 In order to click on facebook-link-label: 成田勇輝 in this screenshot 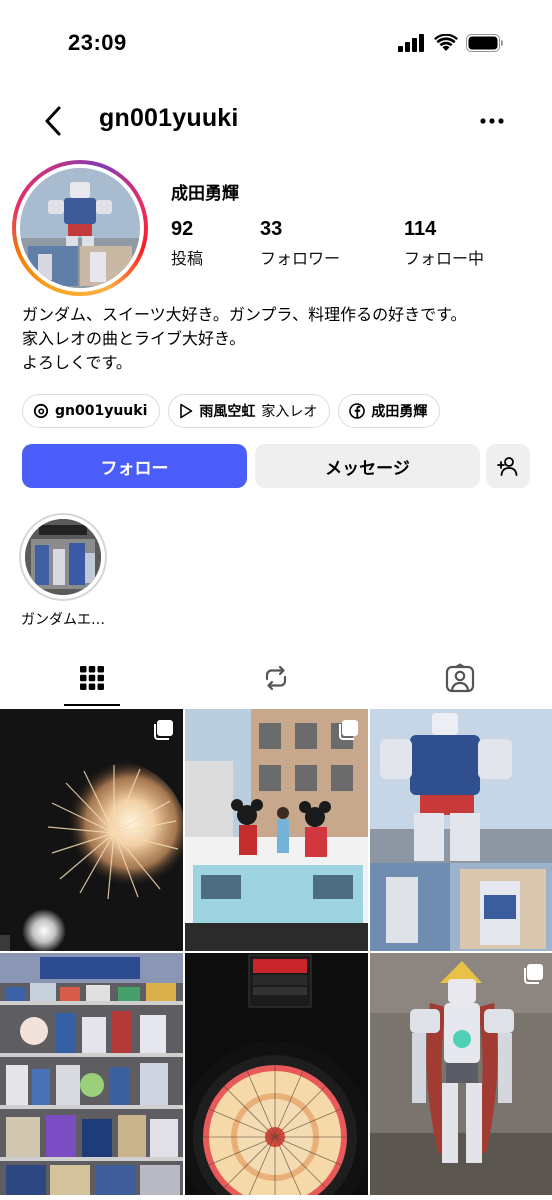, I will do `click(399, 412)`.